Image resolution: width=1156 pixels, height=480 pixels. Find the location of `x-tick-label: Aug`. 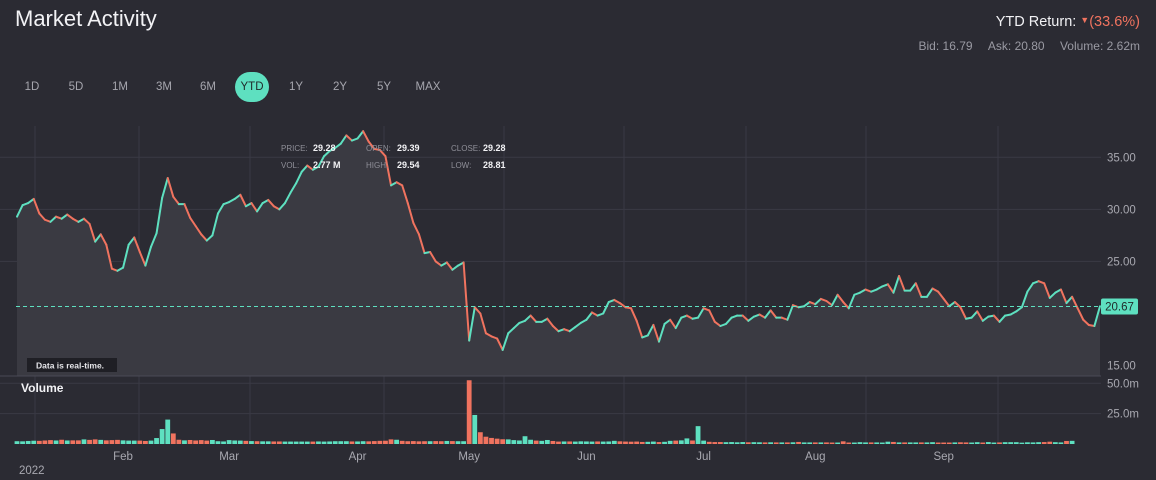

x-tick-label: Aug is located at coordinates (815, 457).